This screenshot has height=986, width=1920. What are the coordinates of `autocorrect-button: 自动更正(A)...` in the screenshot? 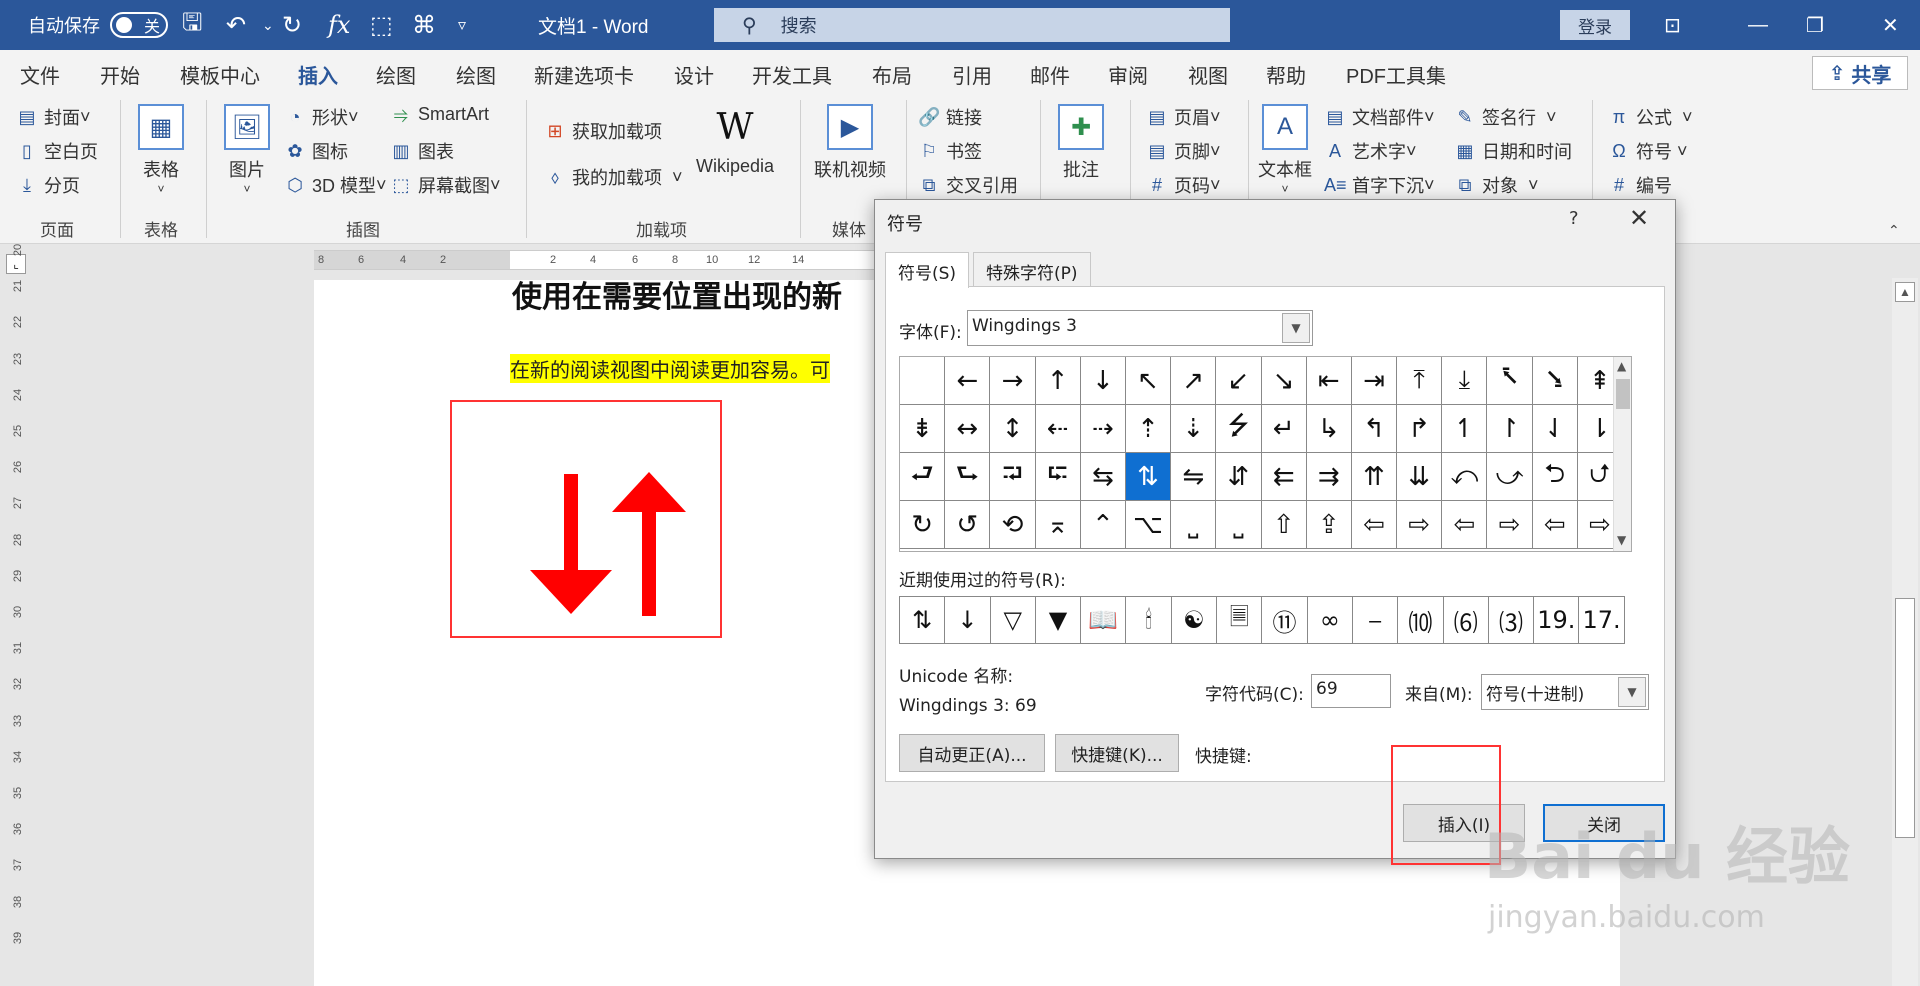 It's located at (972, 753).